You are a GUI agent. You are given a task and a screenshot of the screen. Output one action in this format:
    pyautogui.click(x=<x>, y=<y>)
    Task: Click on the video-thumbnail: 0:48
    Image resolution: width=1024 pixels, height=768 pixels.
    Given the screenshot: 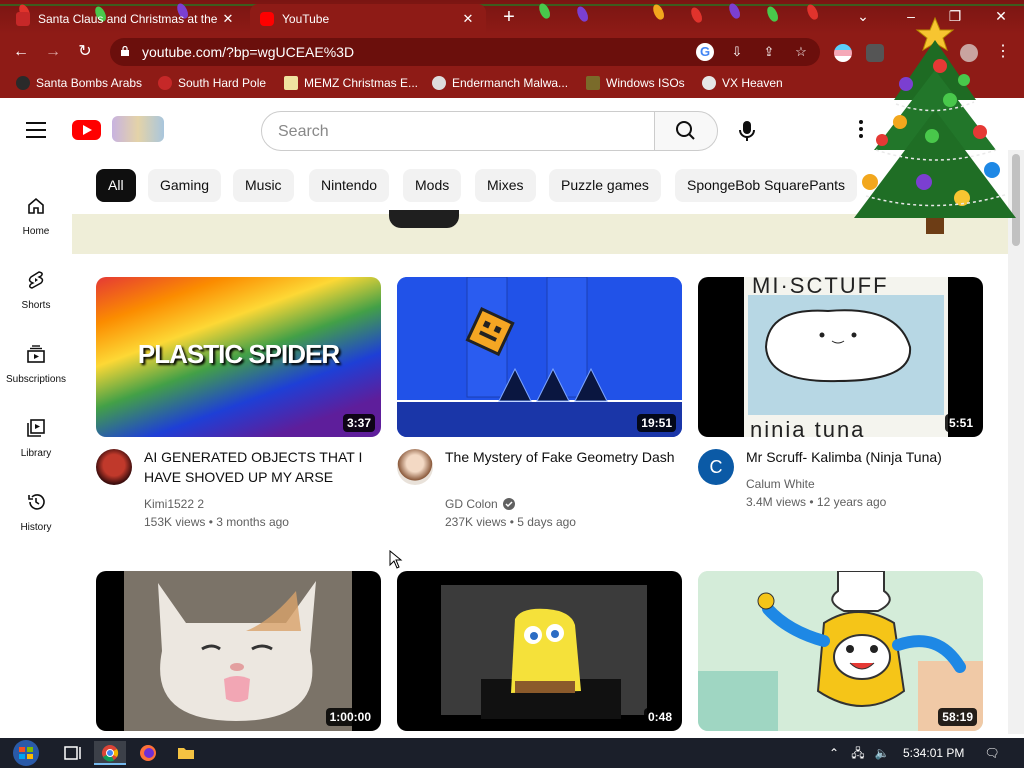 What is the action you would take?
    pyautogui.click(x=539, y=651)
    